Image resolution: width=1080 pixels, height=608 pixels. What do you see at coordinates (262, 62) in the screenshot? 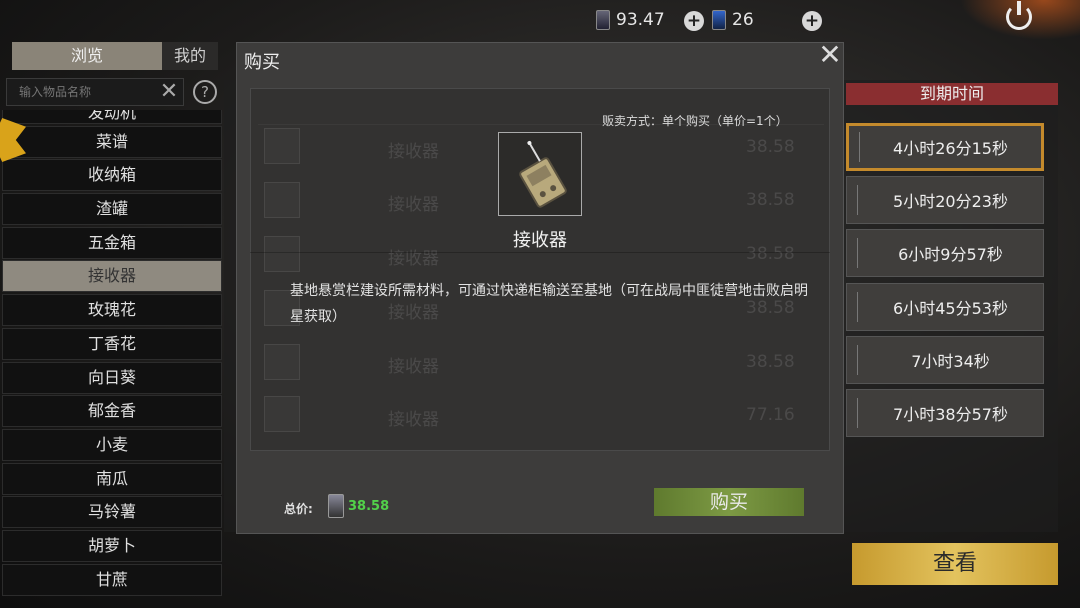
I see `dialog-title: 购买` at bounding box center [262, 62].